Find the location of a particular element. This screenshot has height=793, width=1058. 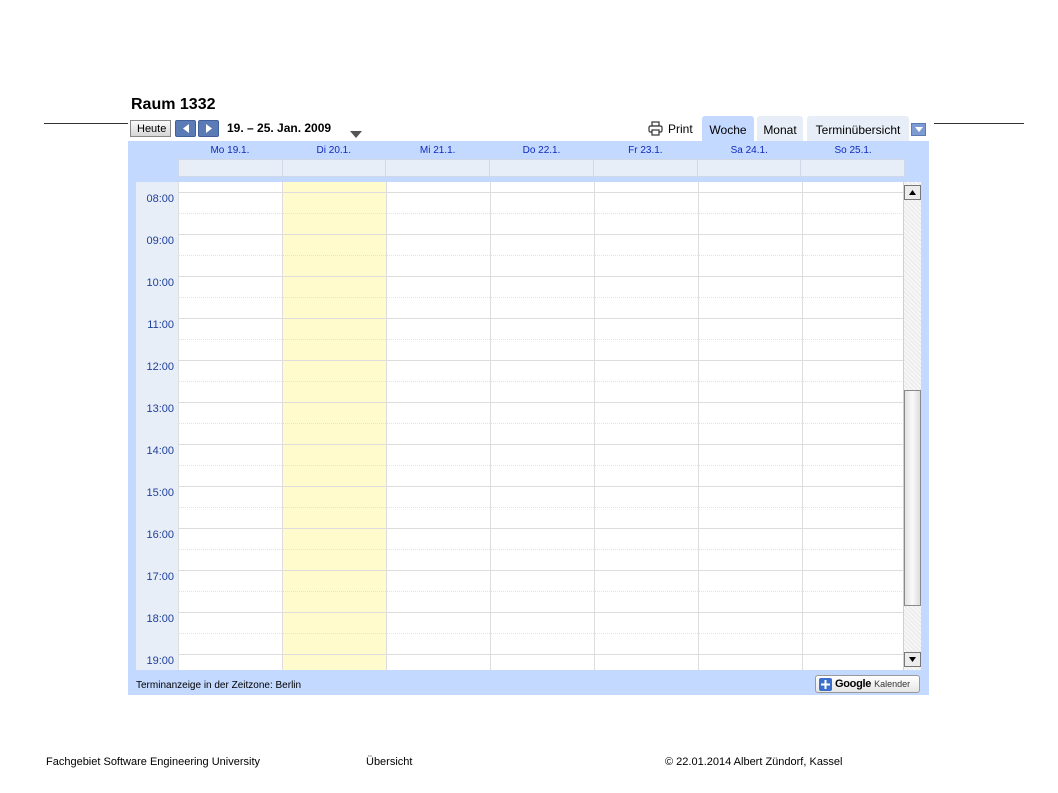

time-label: 12:00 is located at coordinates (160, 367).